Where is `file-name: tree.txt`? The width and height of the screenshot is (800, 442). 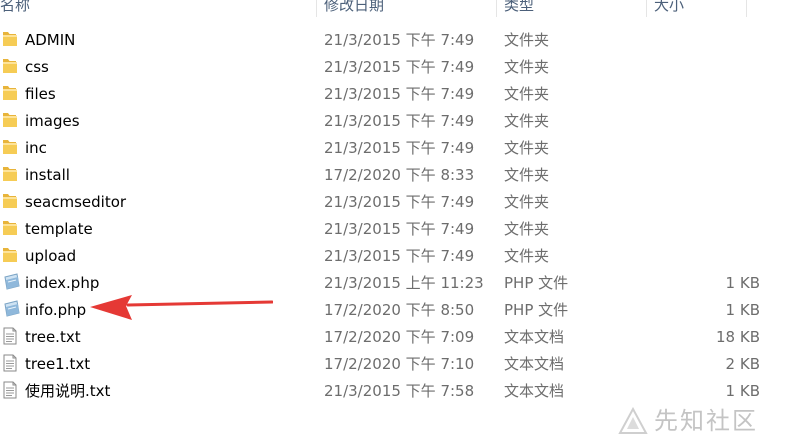
file-name: tree.txt is located at coordinates (53, 337).